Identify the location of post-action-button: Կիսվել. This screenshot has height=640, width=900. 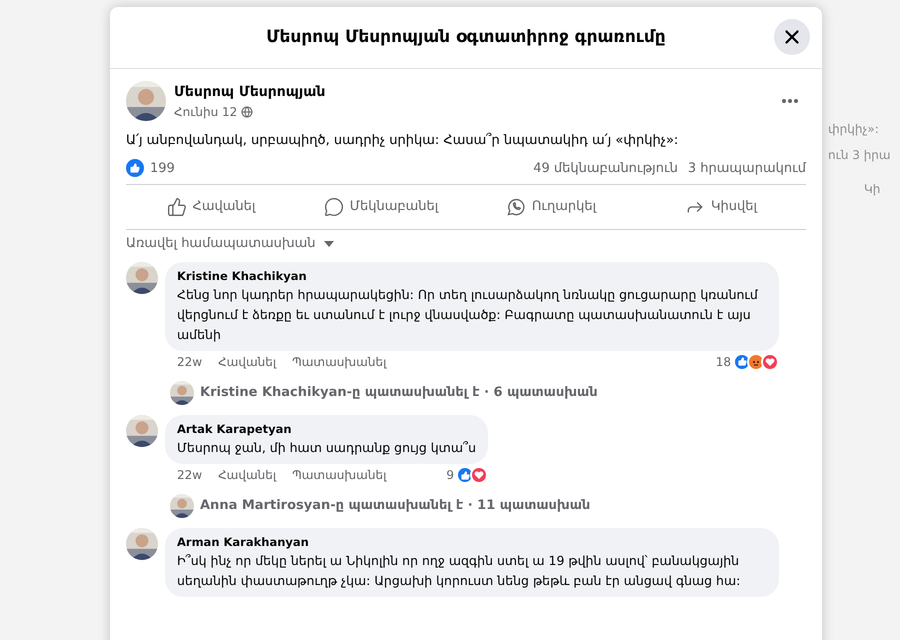
(721, 207).